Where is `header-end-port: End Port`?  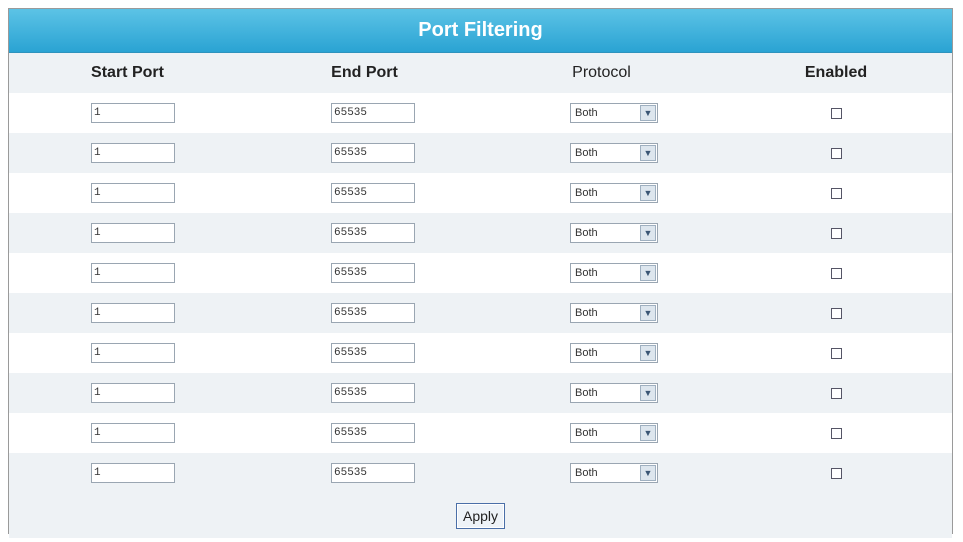
header-end-port: End Port is located at coordinates (364, 72).